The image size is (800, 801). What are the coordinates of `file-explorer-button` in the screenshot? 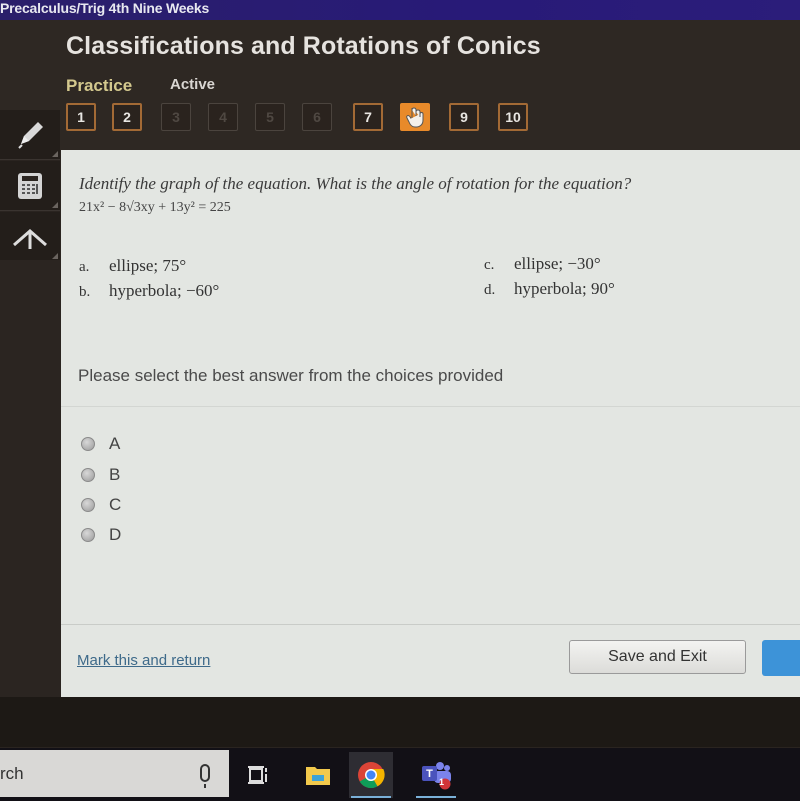 It's located at (318, 775).